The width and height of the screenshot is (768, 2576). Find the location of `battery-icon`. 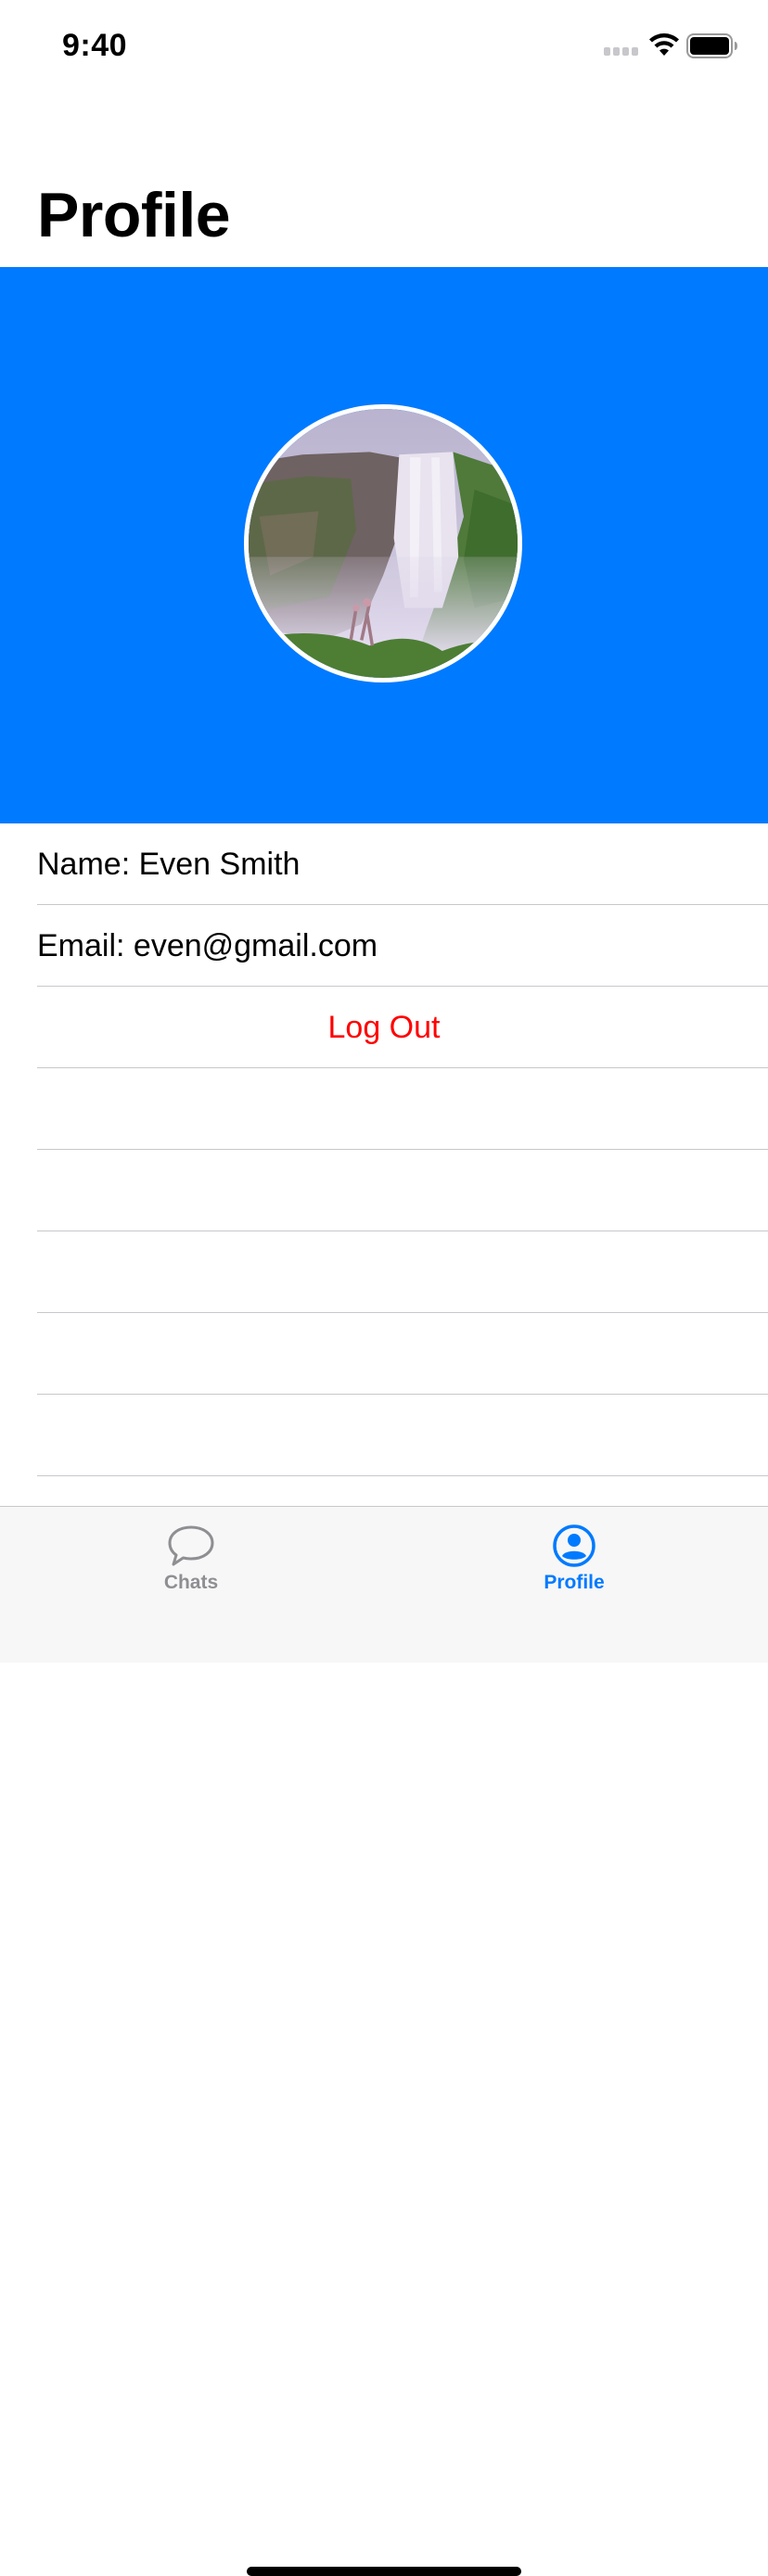

battery-icon is located at coordinates (711, 46).